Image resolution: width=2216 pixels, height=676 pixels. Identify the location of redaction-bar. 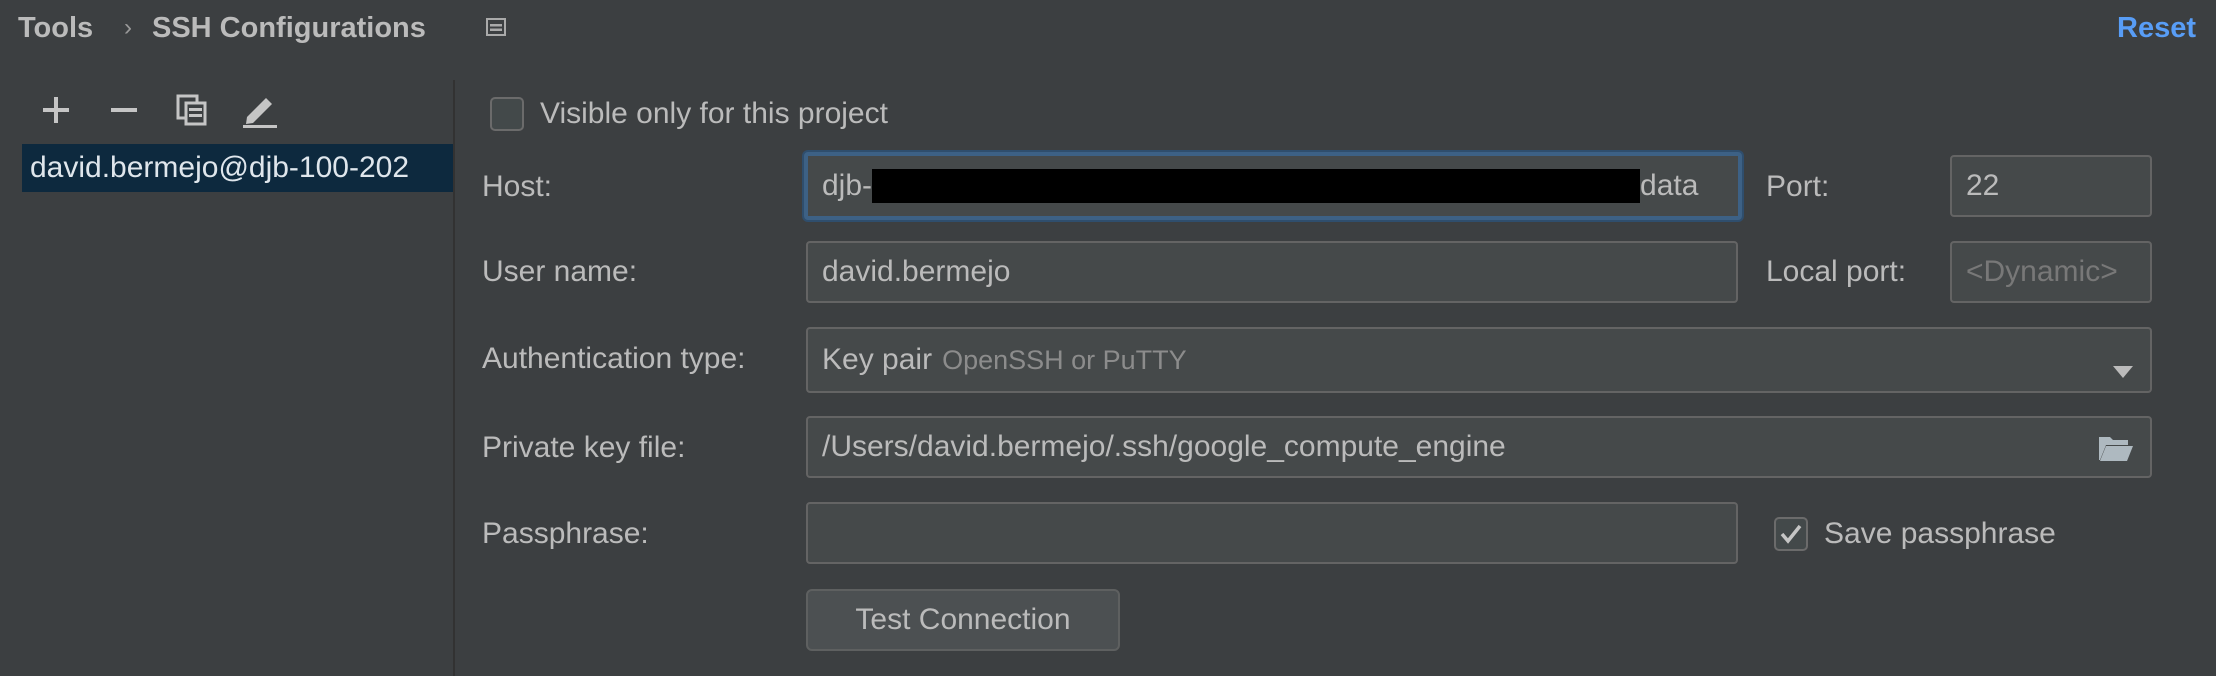
(1256, 186).